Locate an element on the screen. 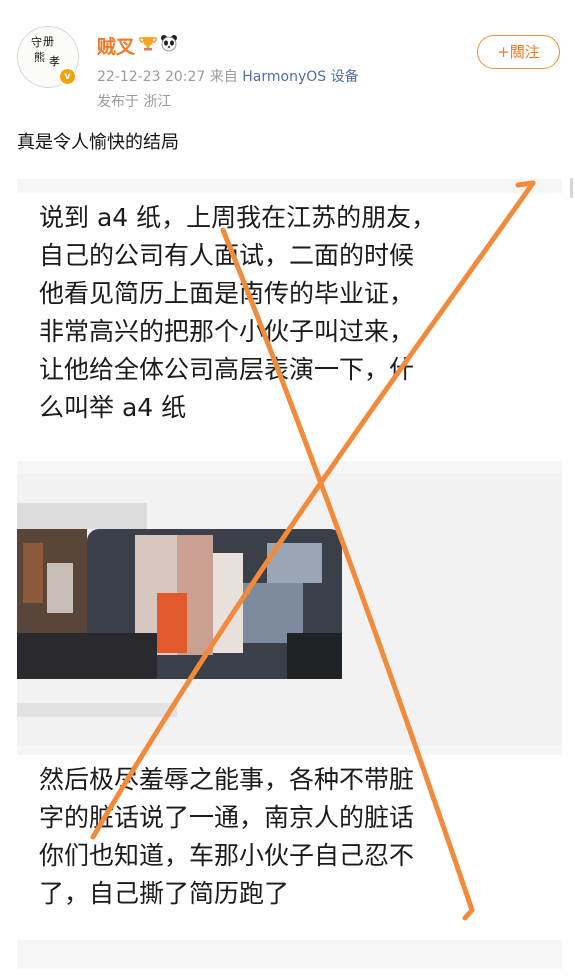 Image resolution: width=575 pixels, height=979 pixels. cross-stroke-2-tail is located at coordinates (468, 914).